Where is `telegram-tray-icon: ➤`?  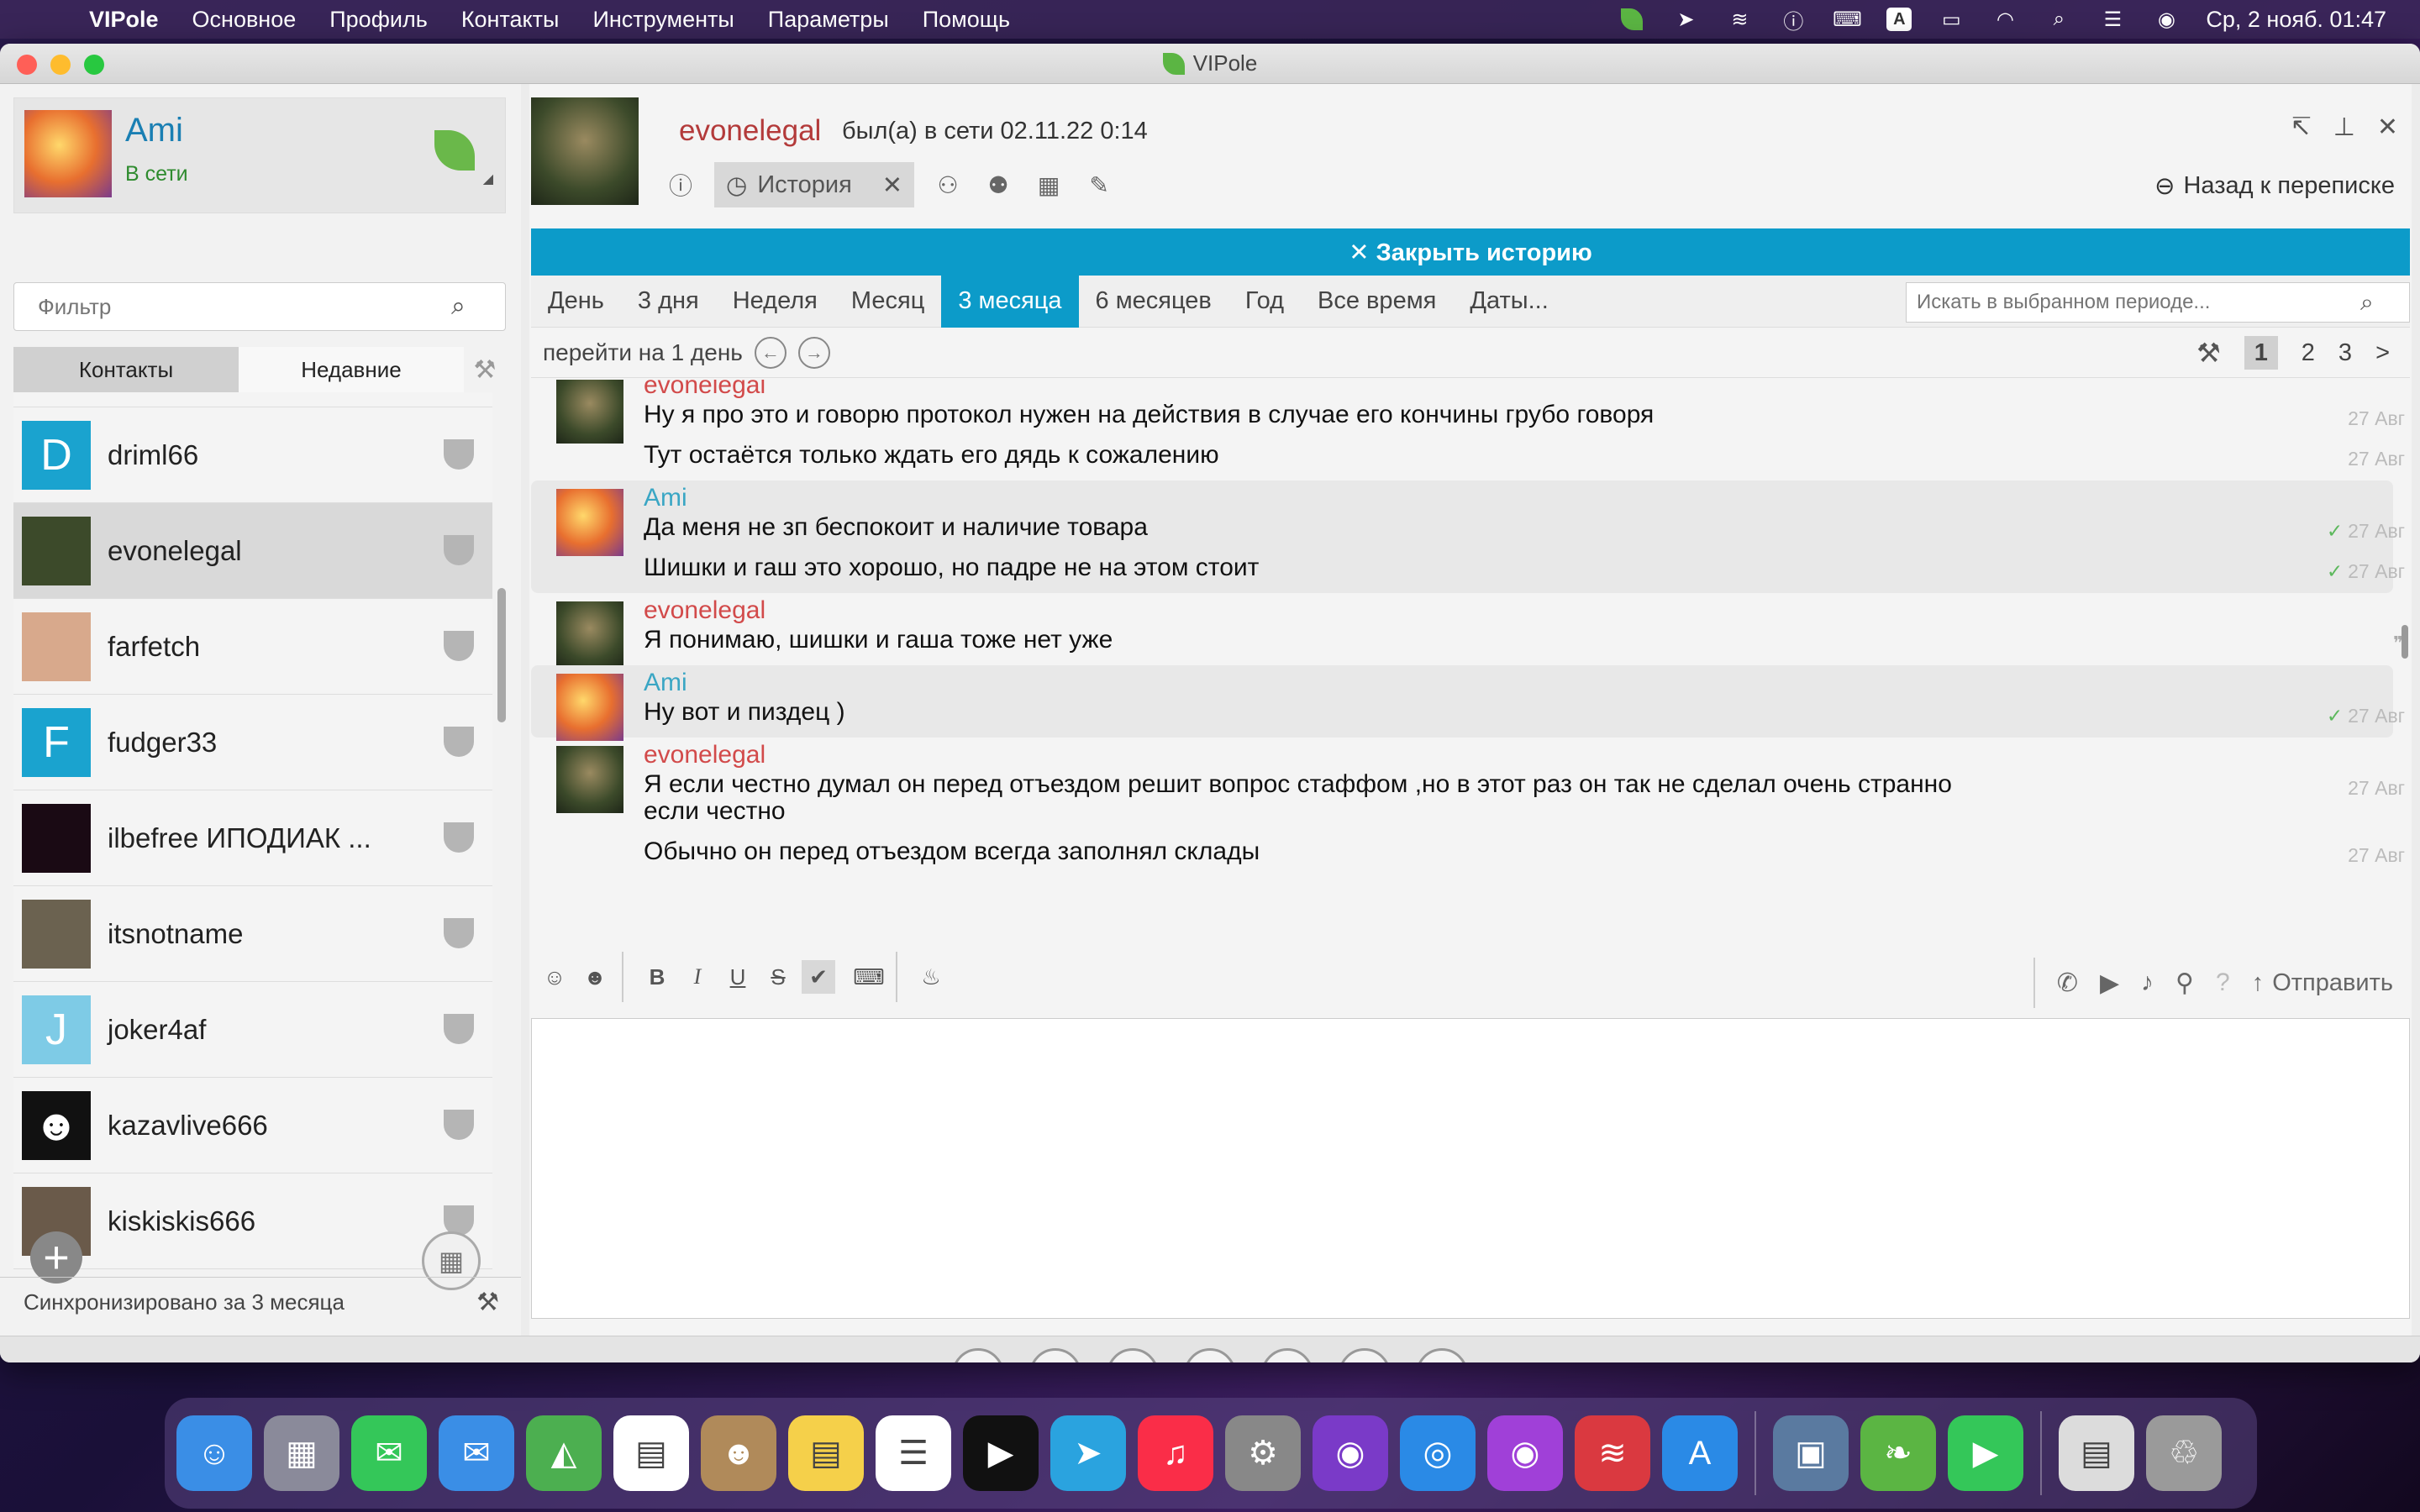
telegram-tray-icon: ➤ is located at coordinates (1685, 19).